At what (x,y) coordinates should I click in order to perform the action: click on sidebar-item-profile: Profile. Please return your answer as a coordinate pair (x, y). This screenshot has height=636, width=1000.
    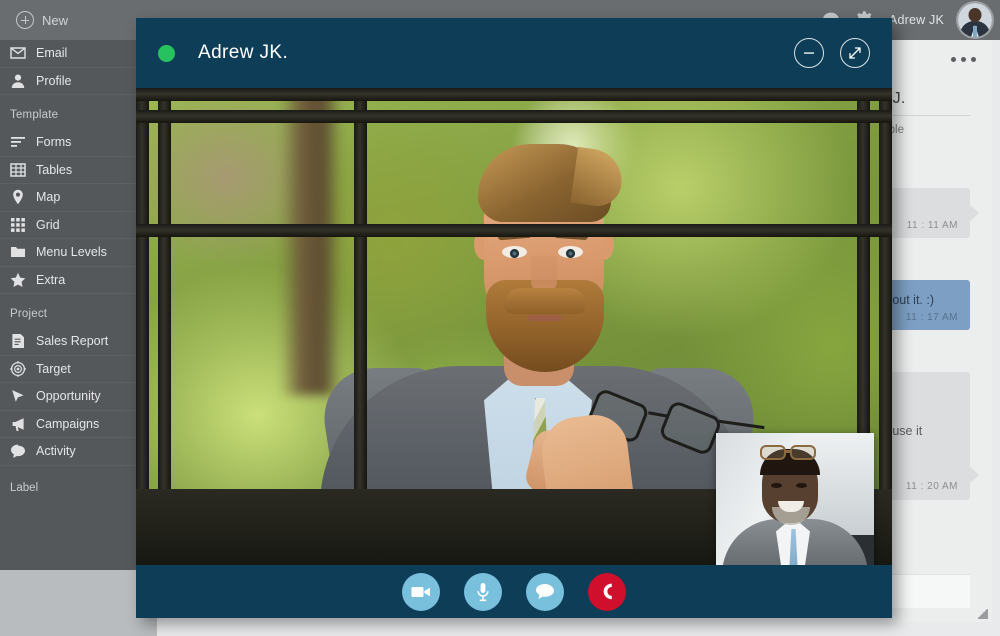
    Looking at the image, I should click on (78, 81).